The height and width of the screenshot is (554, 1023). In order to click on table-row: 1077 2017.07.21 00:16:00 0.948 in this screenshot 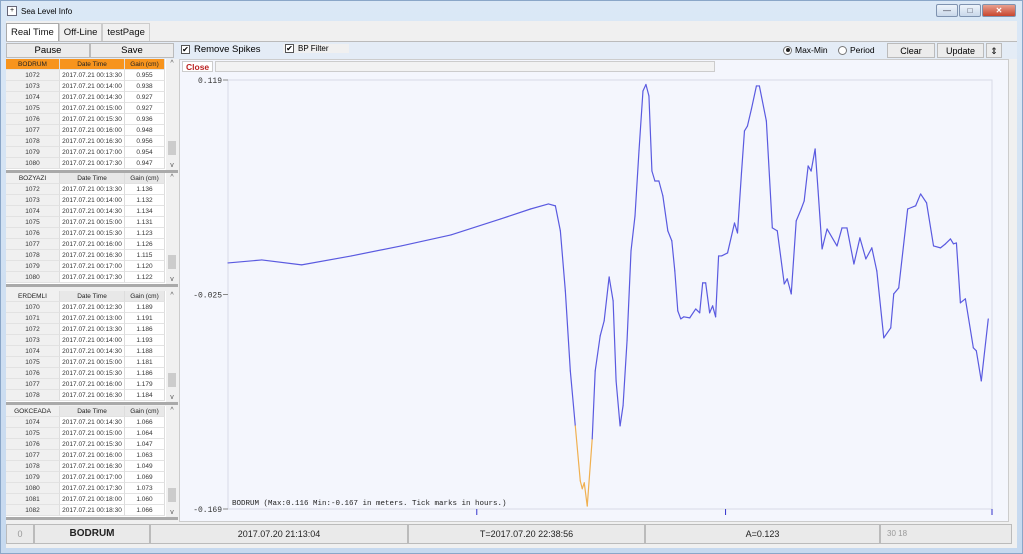, I will do `click(92, 130)`.